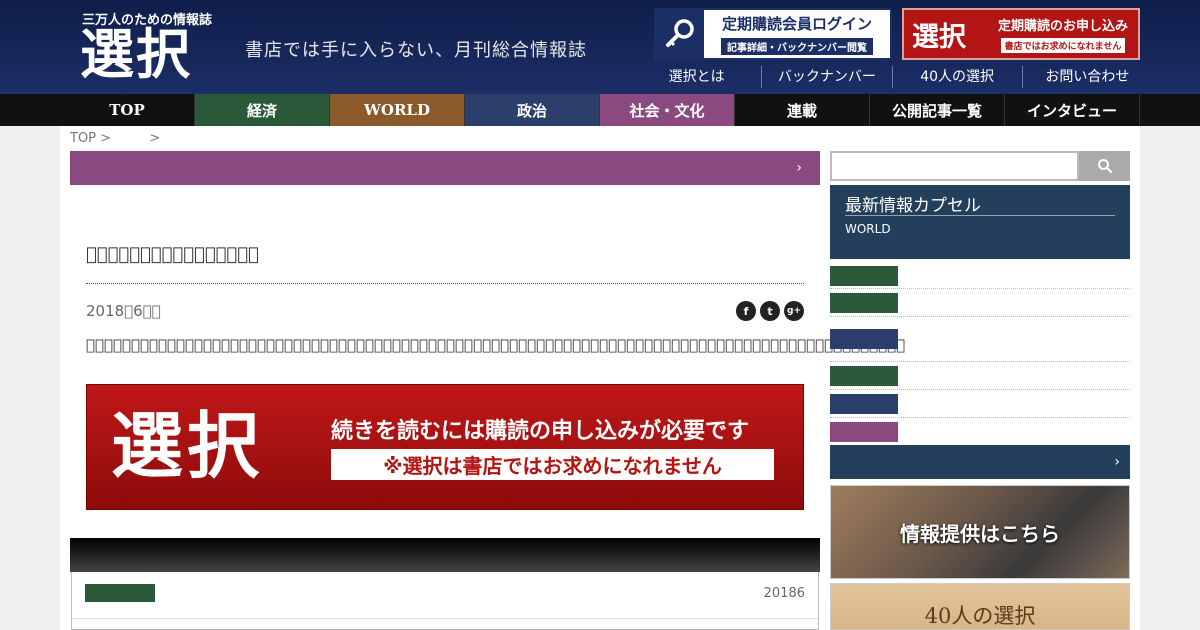  Describe the element at coordinates (680, 34) in the screenshot. I see `key-icon` at that location.